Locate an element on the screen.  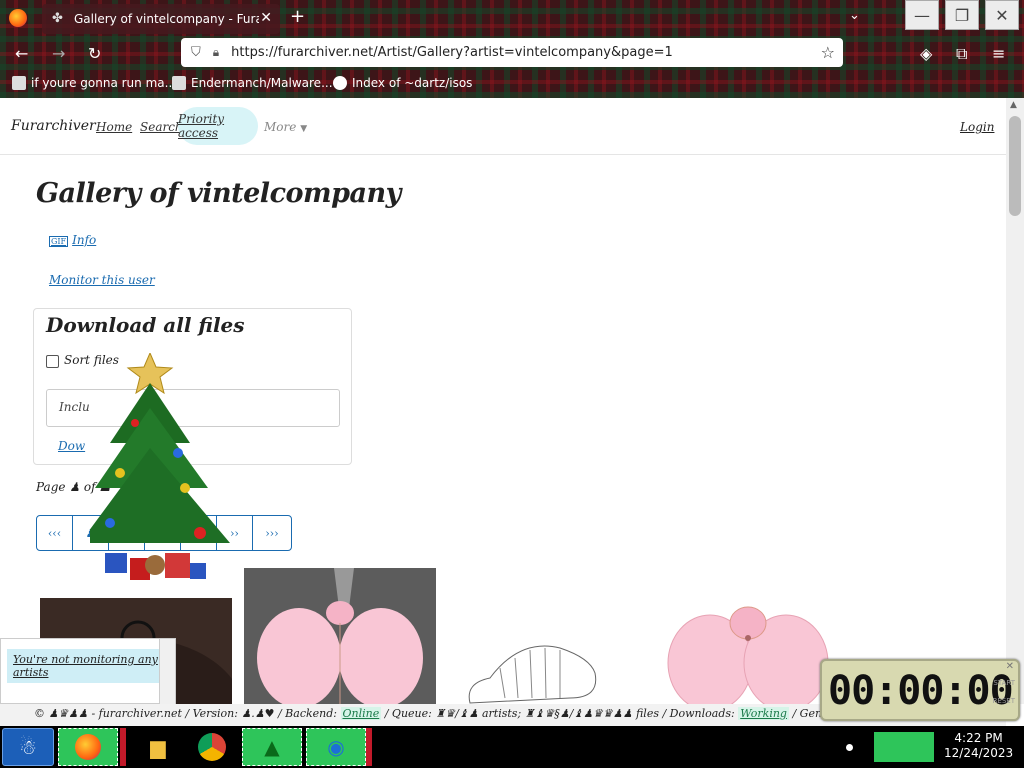
taskbar-time: 4:22 PM is located at coordinates (978, 738).